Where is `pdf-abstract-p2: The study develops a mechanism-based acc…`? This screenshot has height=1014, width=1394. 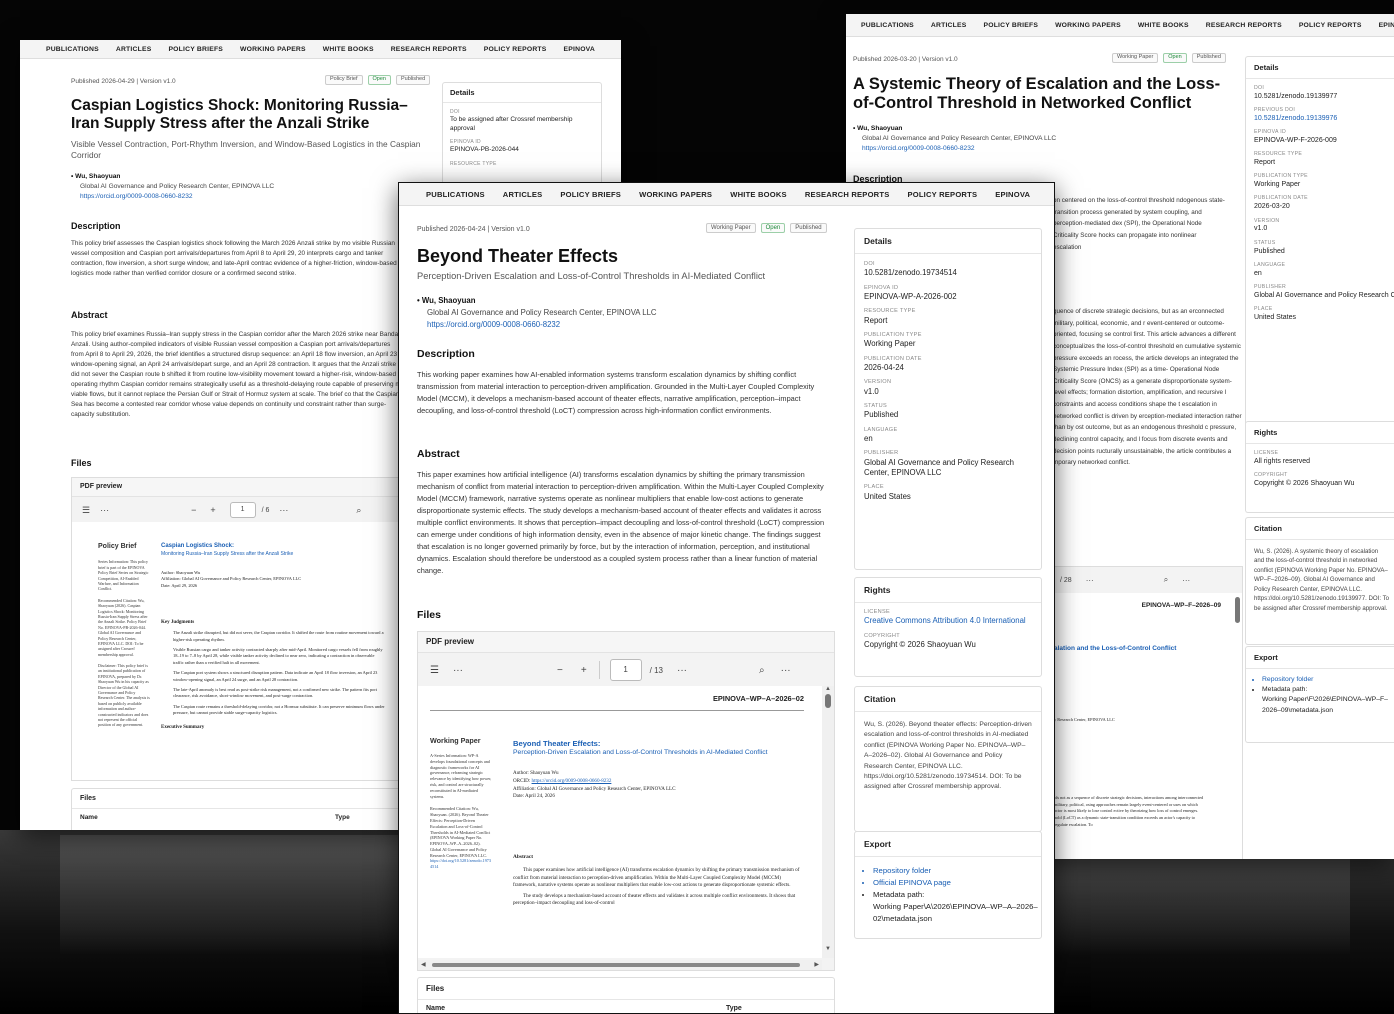
pdf-abstract-p2: The study develops a mechanism-based acc… is located at coordinates (654, 899).